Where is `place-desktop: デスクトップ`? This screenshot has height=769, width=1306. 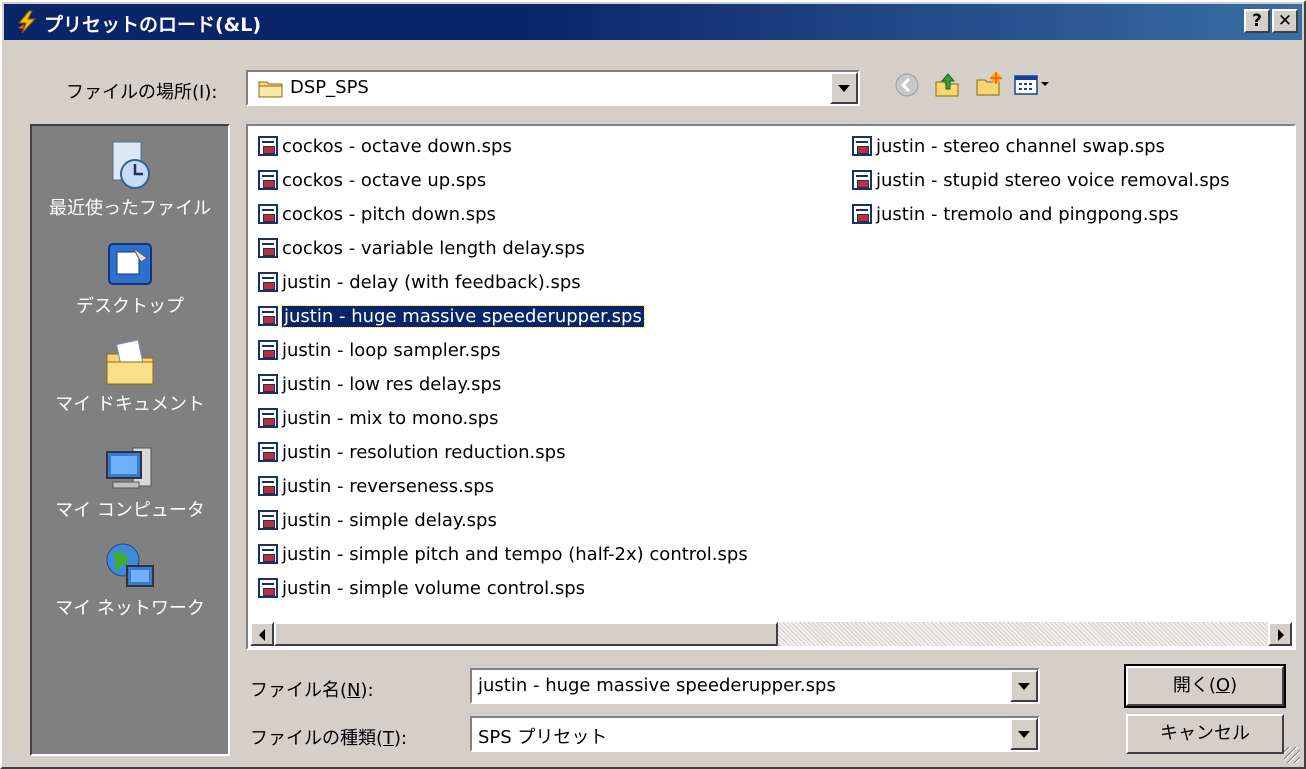
place-desktop: デスクトップ is located at coordinates (130, 278).